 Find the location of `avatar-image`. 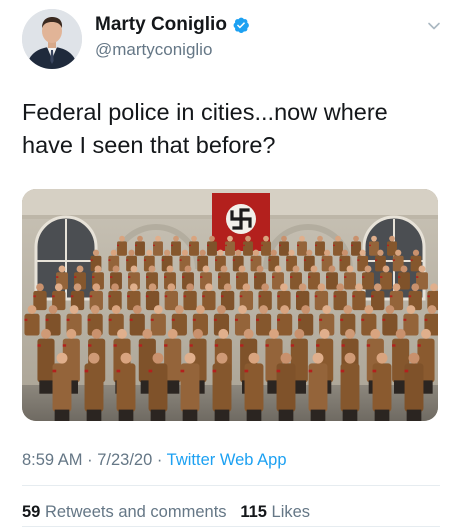

avatar-image is located at coordinates (52, 39).